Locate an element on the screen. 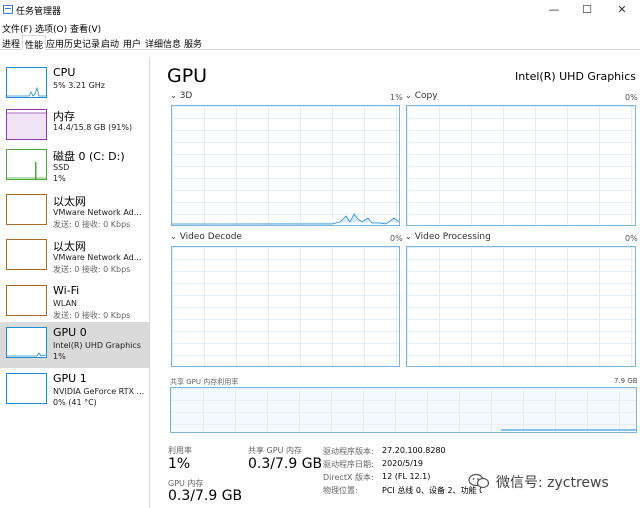 Image resolution: width=640 pixels, height=508 pixels. shared-memory-label: 共享 GPU 内存利用率 is located at coordinates (204, 382).